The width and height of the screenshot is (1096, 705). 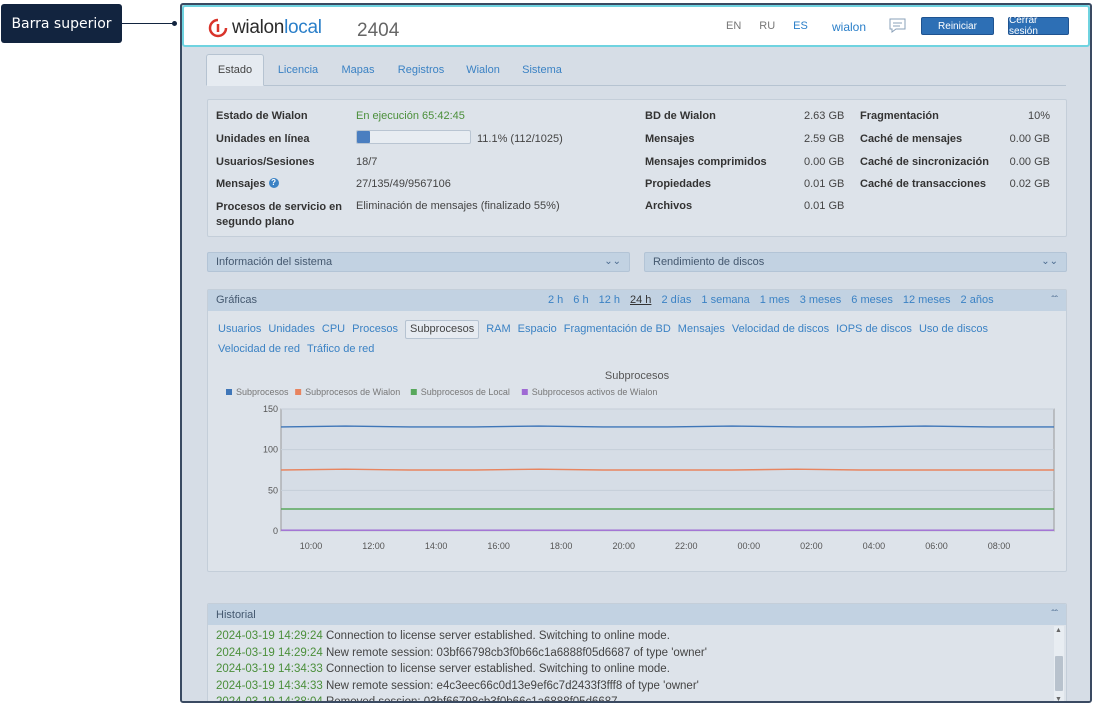 What do you see at coordinates (561, 546) in the screenshot?
I see `x-tick-label: 18:00` at bounding box center [561, 546].